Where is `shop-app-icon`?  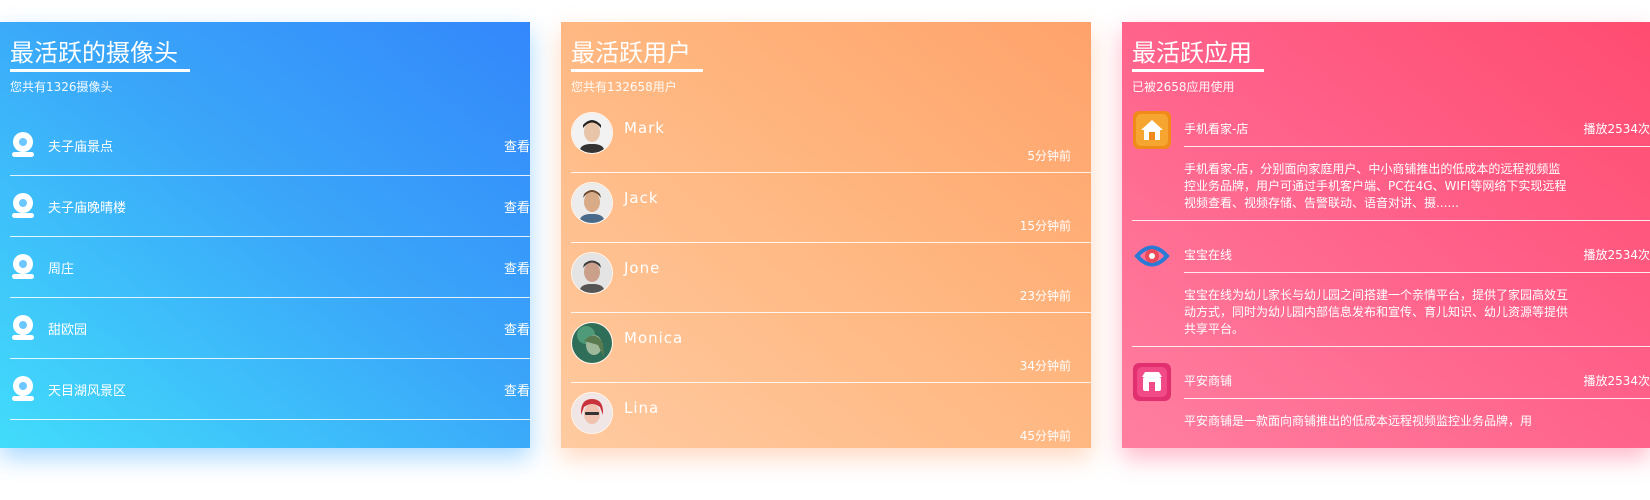
shop-app-icon is located at coordinates (1152, 382).